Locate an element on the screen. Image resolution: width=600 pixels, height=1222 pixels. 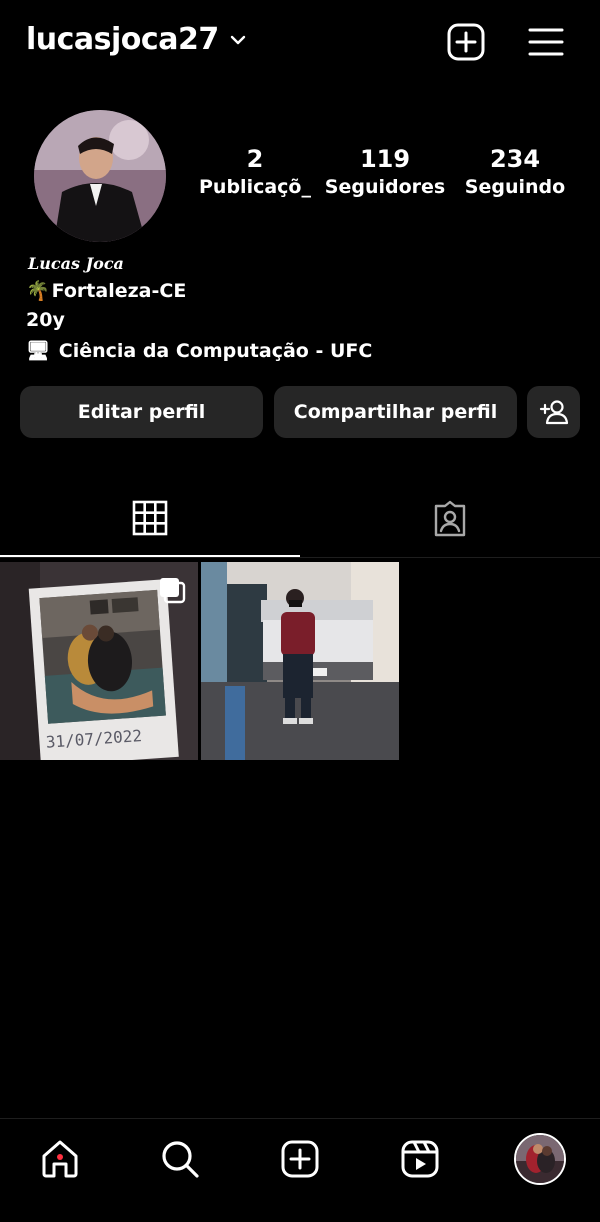
tab-tagged is located at coordinates (450, 519).